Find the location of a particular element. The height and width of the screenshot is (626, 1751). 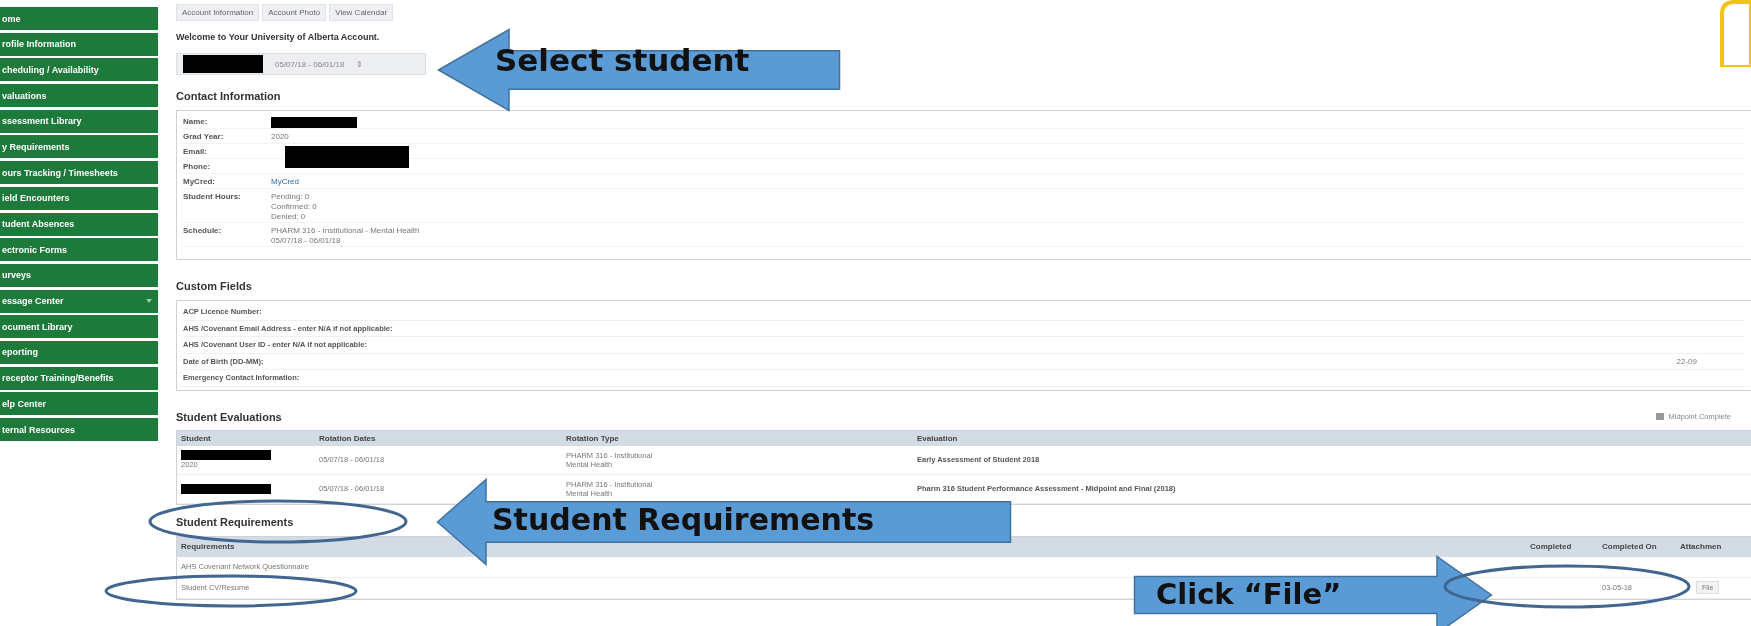

chevron-icon is located at coordinates (149, 301).